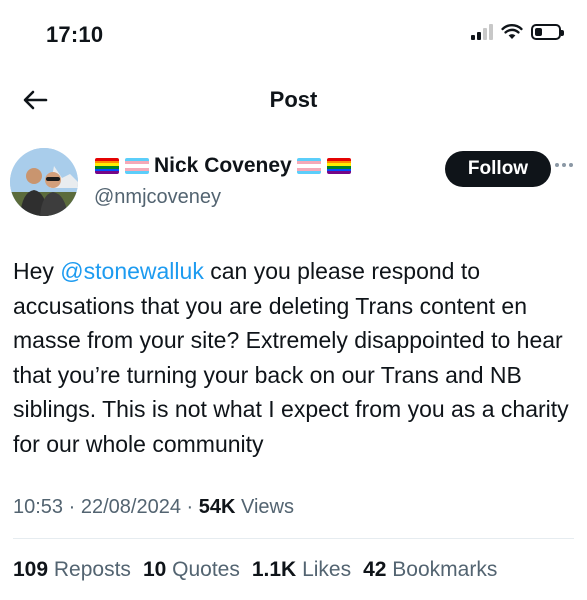 The height and width of the screenshot is (600, 587). I want to click on mention-link: @stonewalluk, so click(132, 271).